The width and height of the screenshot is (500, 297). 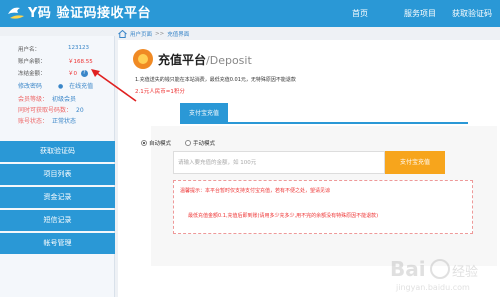 I want to click on radio-manual-mode: 手动模式, so click(x=200, y=143).